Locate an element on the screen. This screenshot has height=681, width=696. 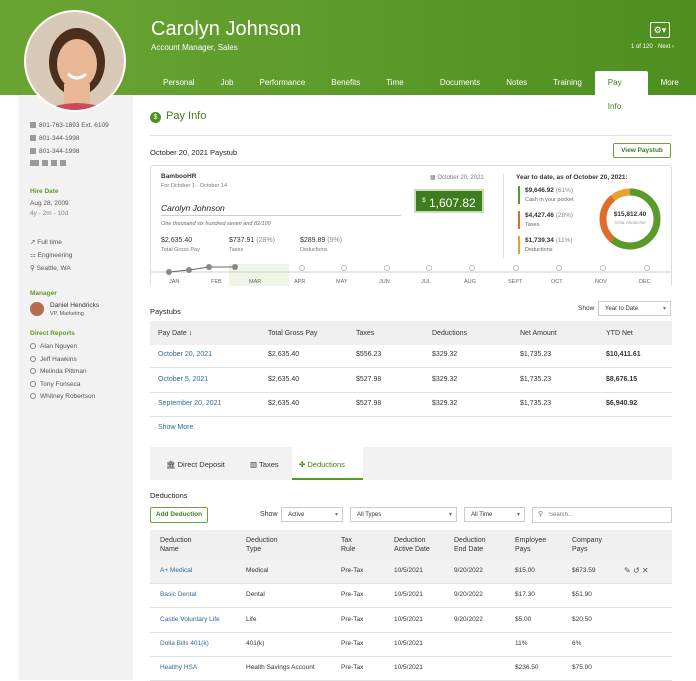
view-paystub-button: View Paystub is located at coordinates (642, 150).